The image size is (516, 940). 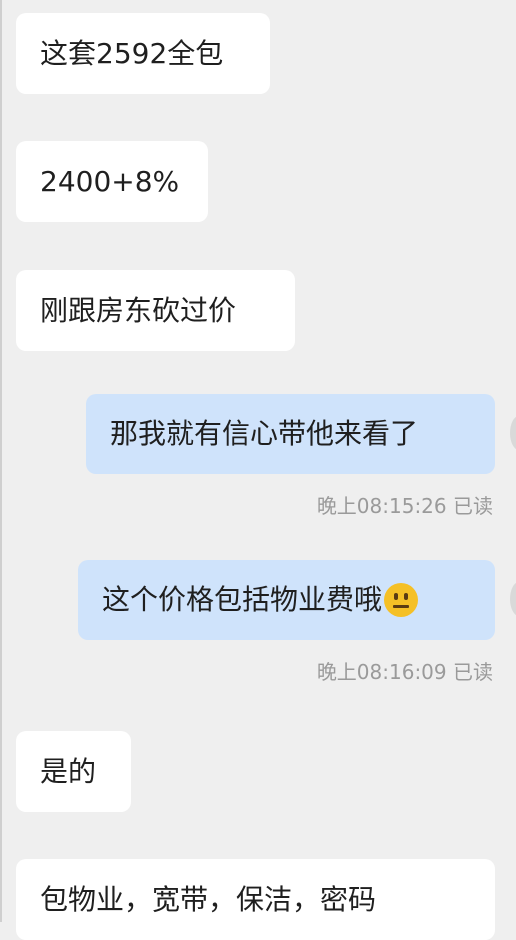 I want to click on message-text: 刚跟房东砍过价, so click(x=138, y=310).